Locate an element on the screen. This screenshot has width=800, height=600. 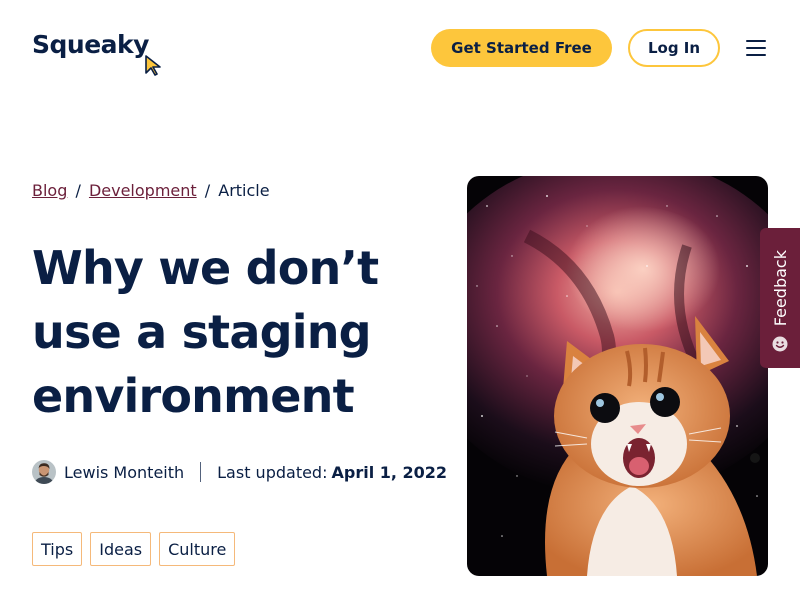
hamburger-icon is located at coordinates (756, 47).